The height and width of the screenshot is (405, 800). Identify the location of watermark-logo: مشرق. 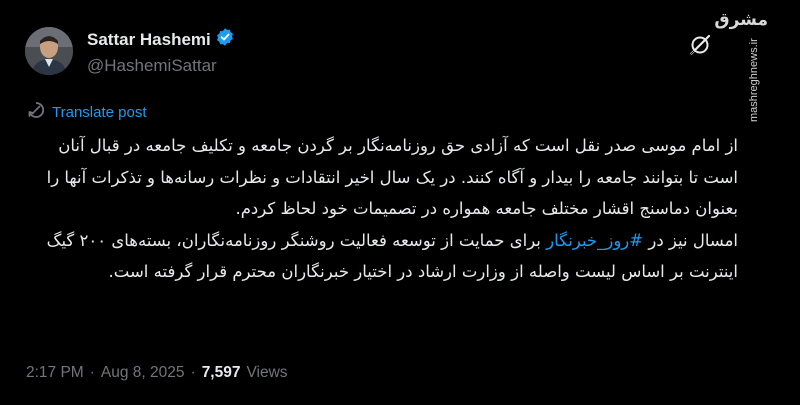
(741, 20).